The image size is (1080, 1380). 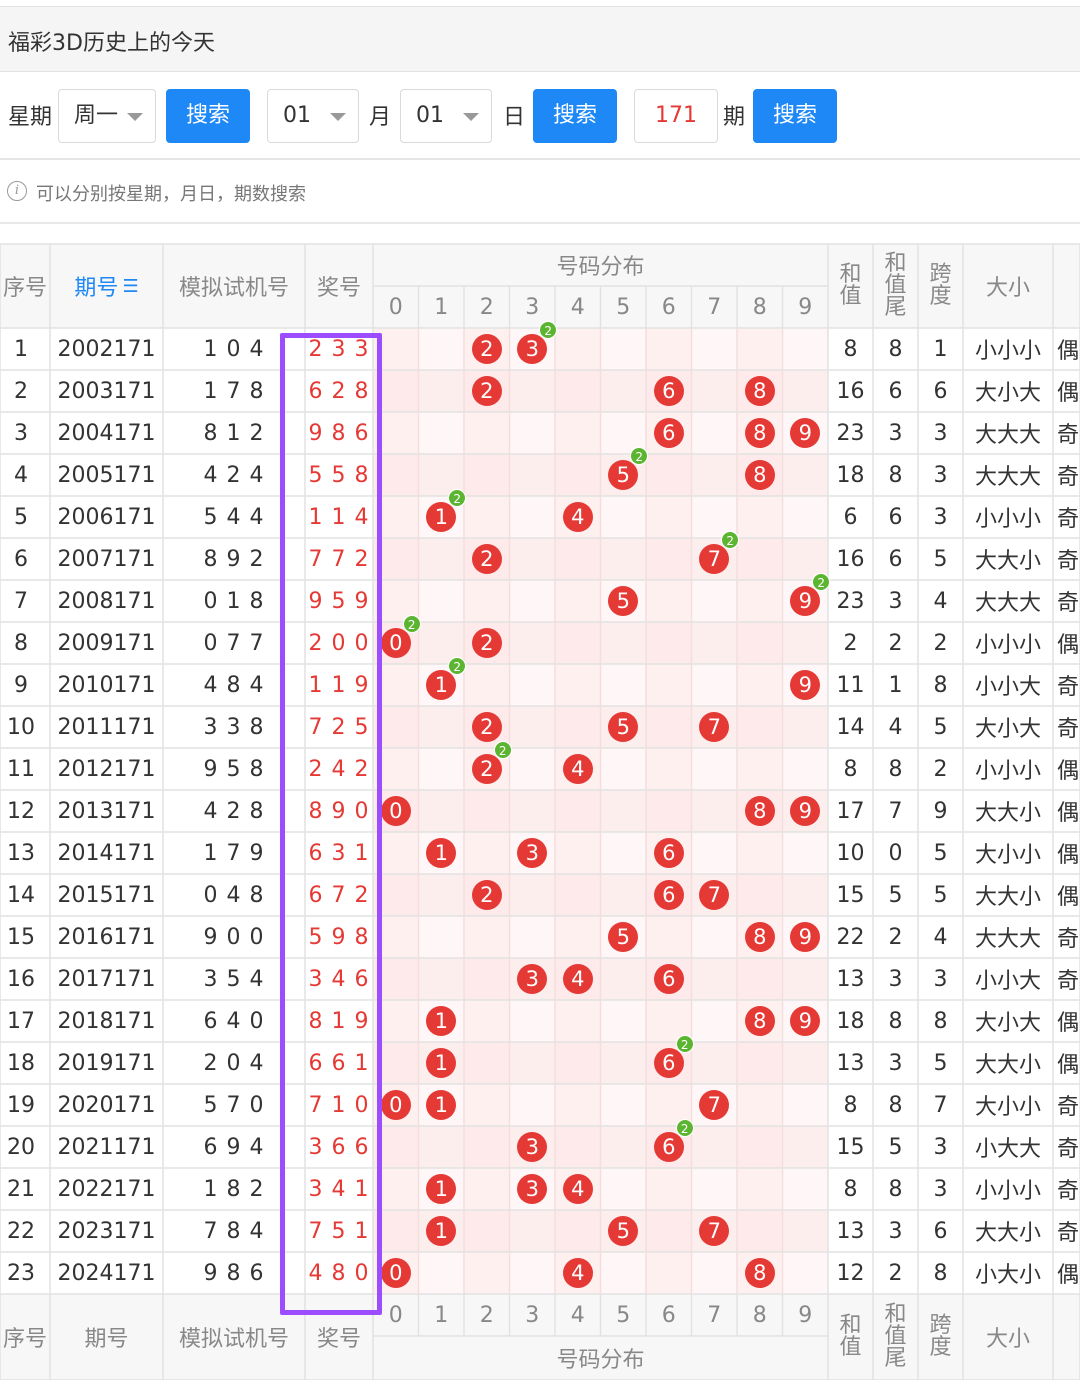 I want to click on day-select: 01, so click(x=446, y=116).